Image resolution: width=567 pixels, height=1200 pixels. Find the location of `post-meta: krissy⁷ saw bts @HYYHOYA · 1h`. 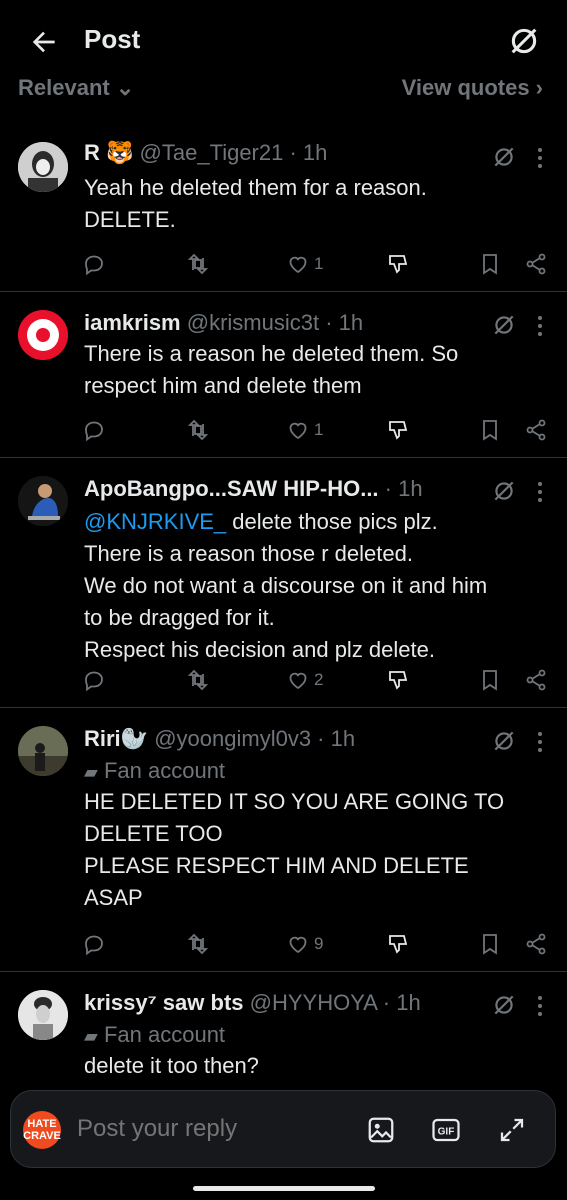

post-meta: krissy⁷ saw bts @HYYHOYA · 1h is located at coordinates (285, 1005).